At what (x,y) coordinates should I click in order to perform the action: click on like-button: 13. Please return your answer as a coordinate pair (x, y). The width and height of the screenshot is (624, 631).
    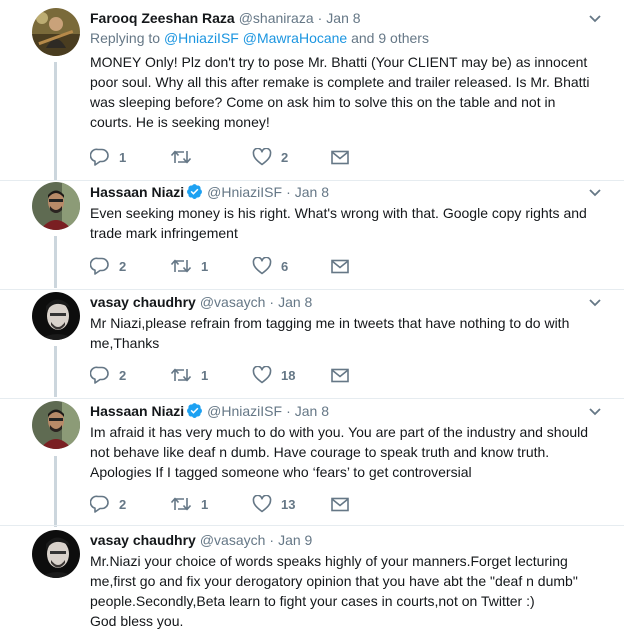
    Looking at the image, I should click on (273, 504).